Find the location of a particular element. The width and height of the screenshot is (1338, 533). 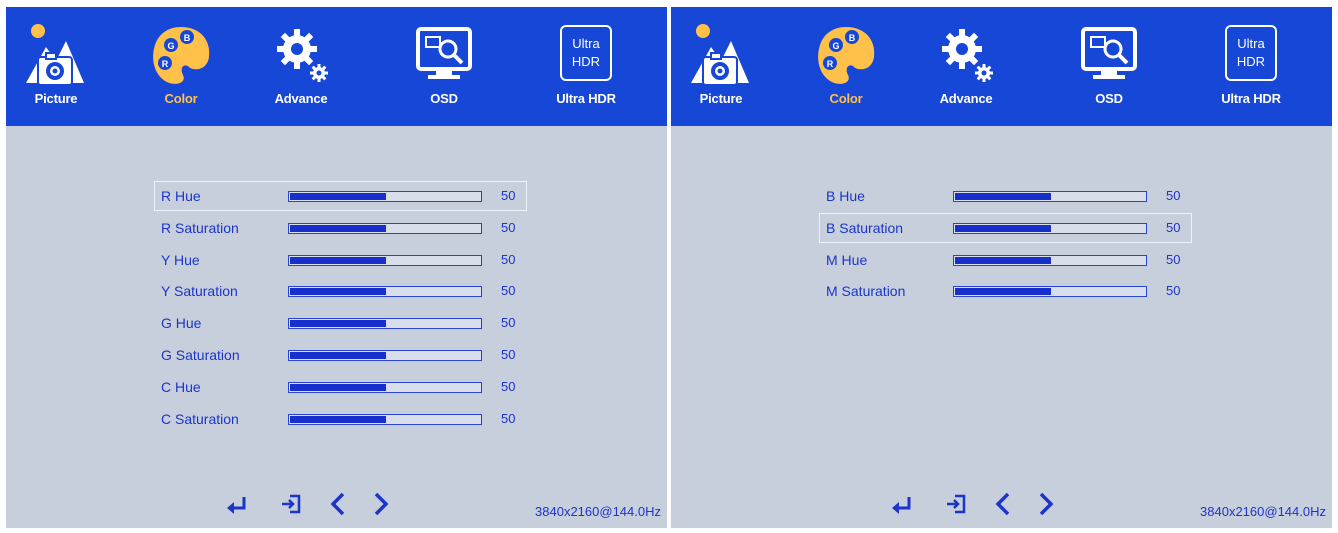

setting-row: B Saturation 50 is located at coordinates (1005, 228).